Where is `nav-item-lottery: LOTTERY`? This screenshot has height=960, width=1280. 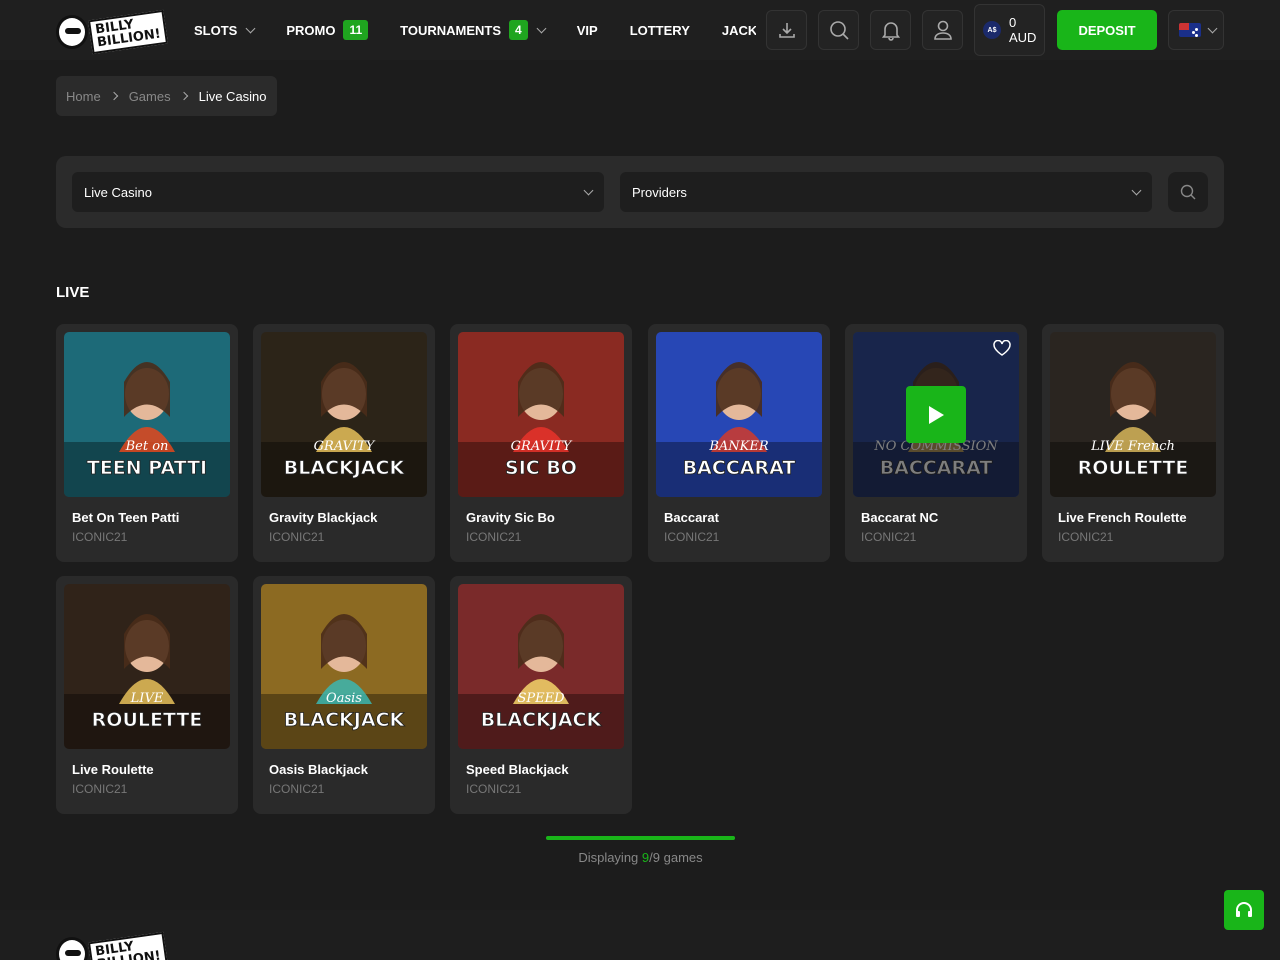
nav-item-lottery: LOTTERY is located at coordinates (660, 30).